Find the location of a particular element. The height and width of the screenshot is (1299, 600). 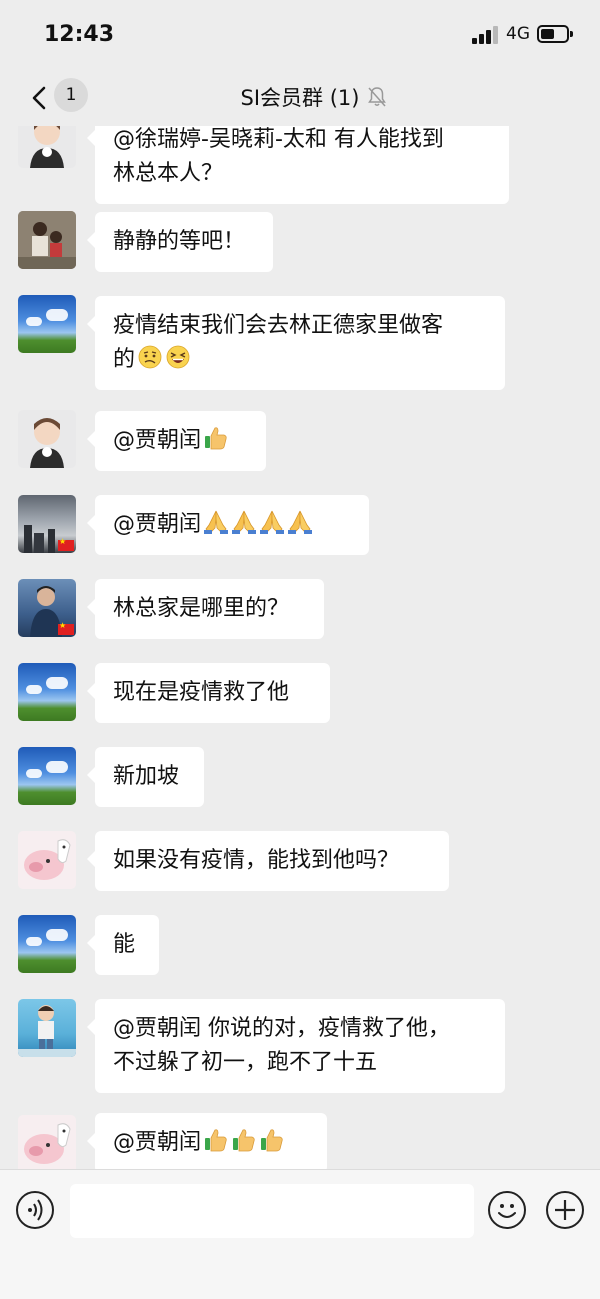

message-text: 静静的等吧！ is located at coordinates (179, 241).